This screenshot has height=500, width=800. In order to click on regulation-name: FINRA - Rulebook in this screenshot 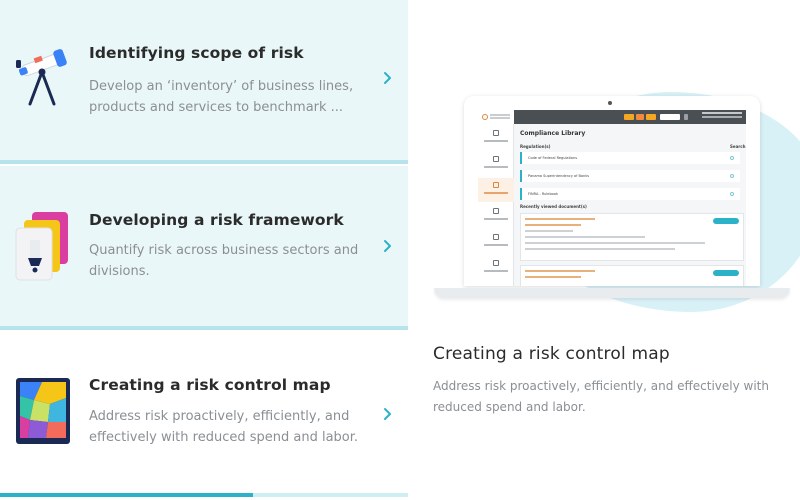, I will do `click(543, 194)`.